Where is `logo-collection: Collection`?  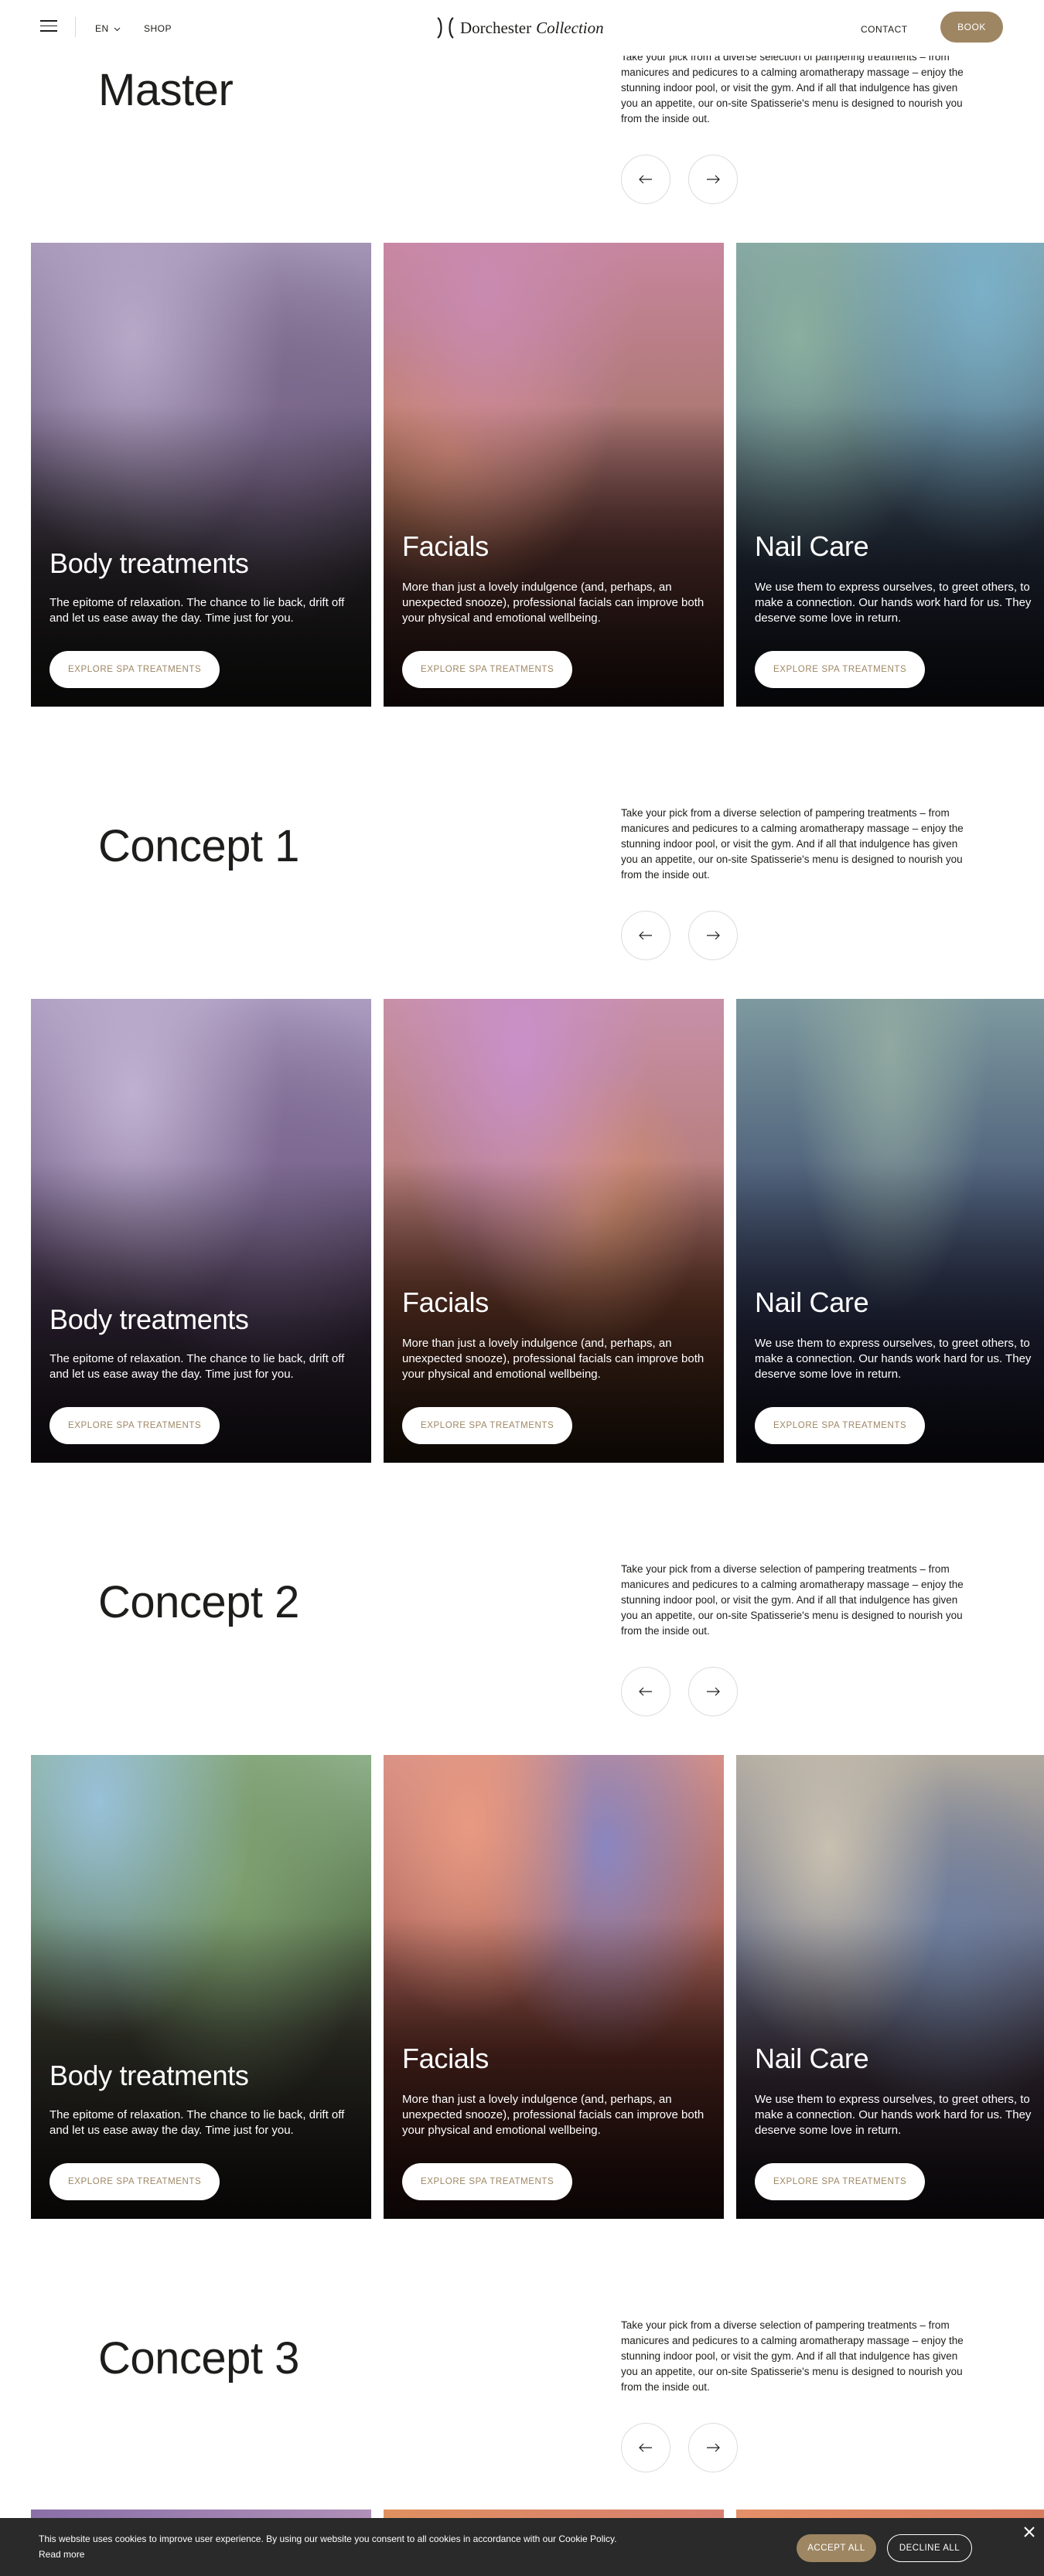
logo-collection: Collection is located at coordinates (570, 27).